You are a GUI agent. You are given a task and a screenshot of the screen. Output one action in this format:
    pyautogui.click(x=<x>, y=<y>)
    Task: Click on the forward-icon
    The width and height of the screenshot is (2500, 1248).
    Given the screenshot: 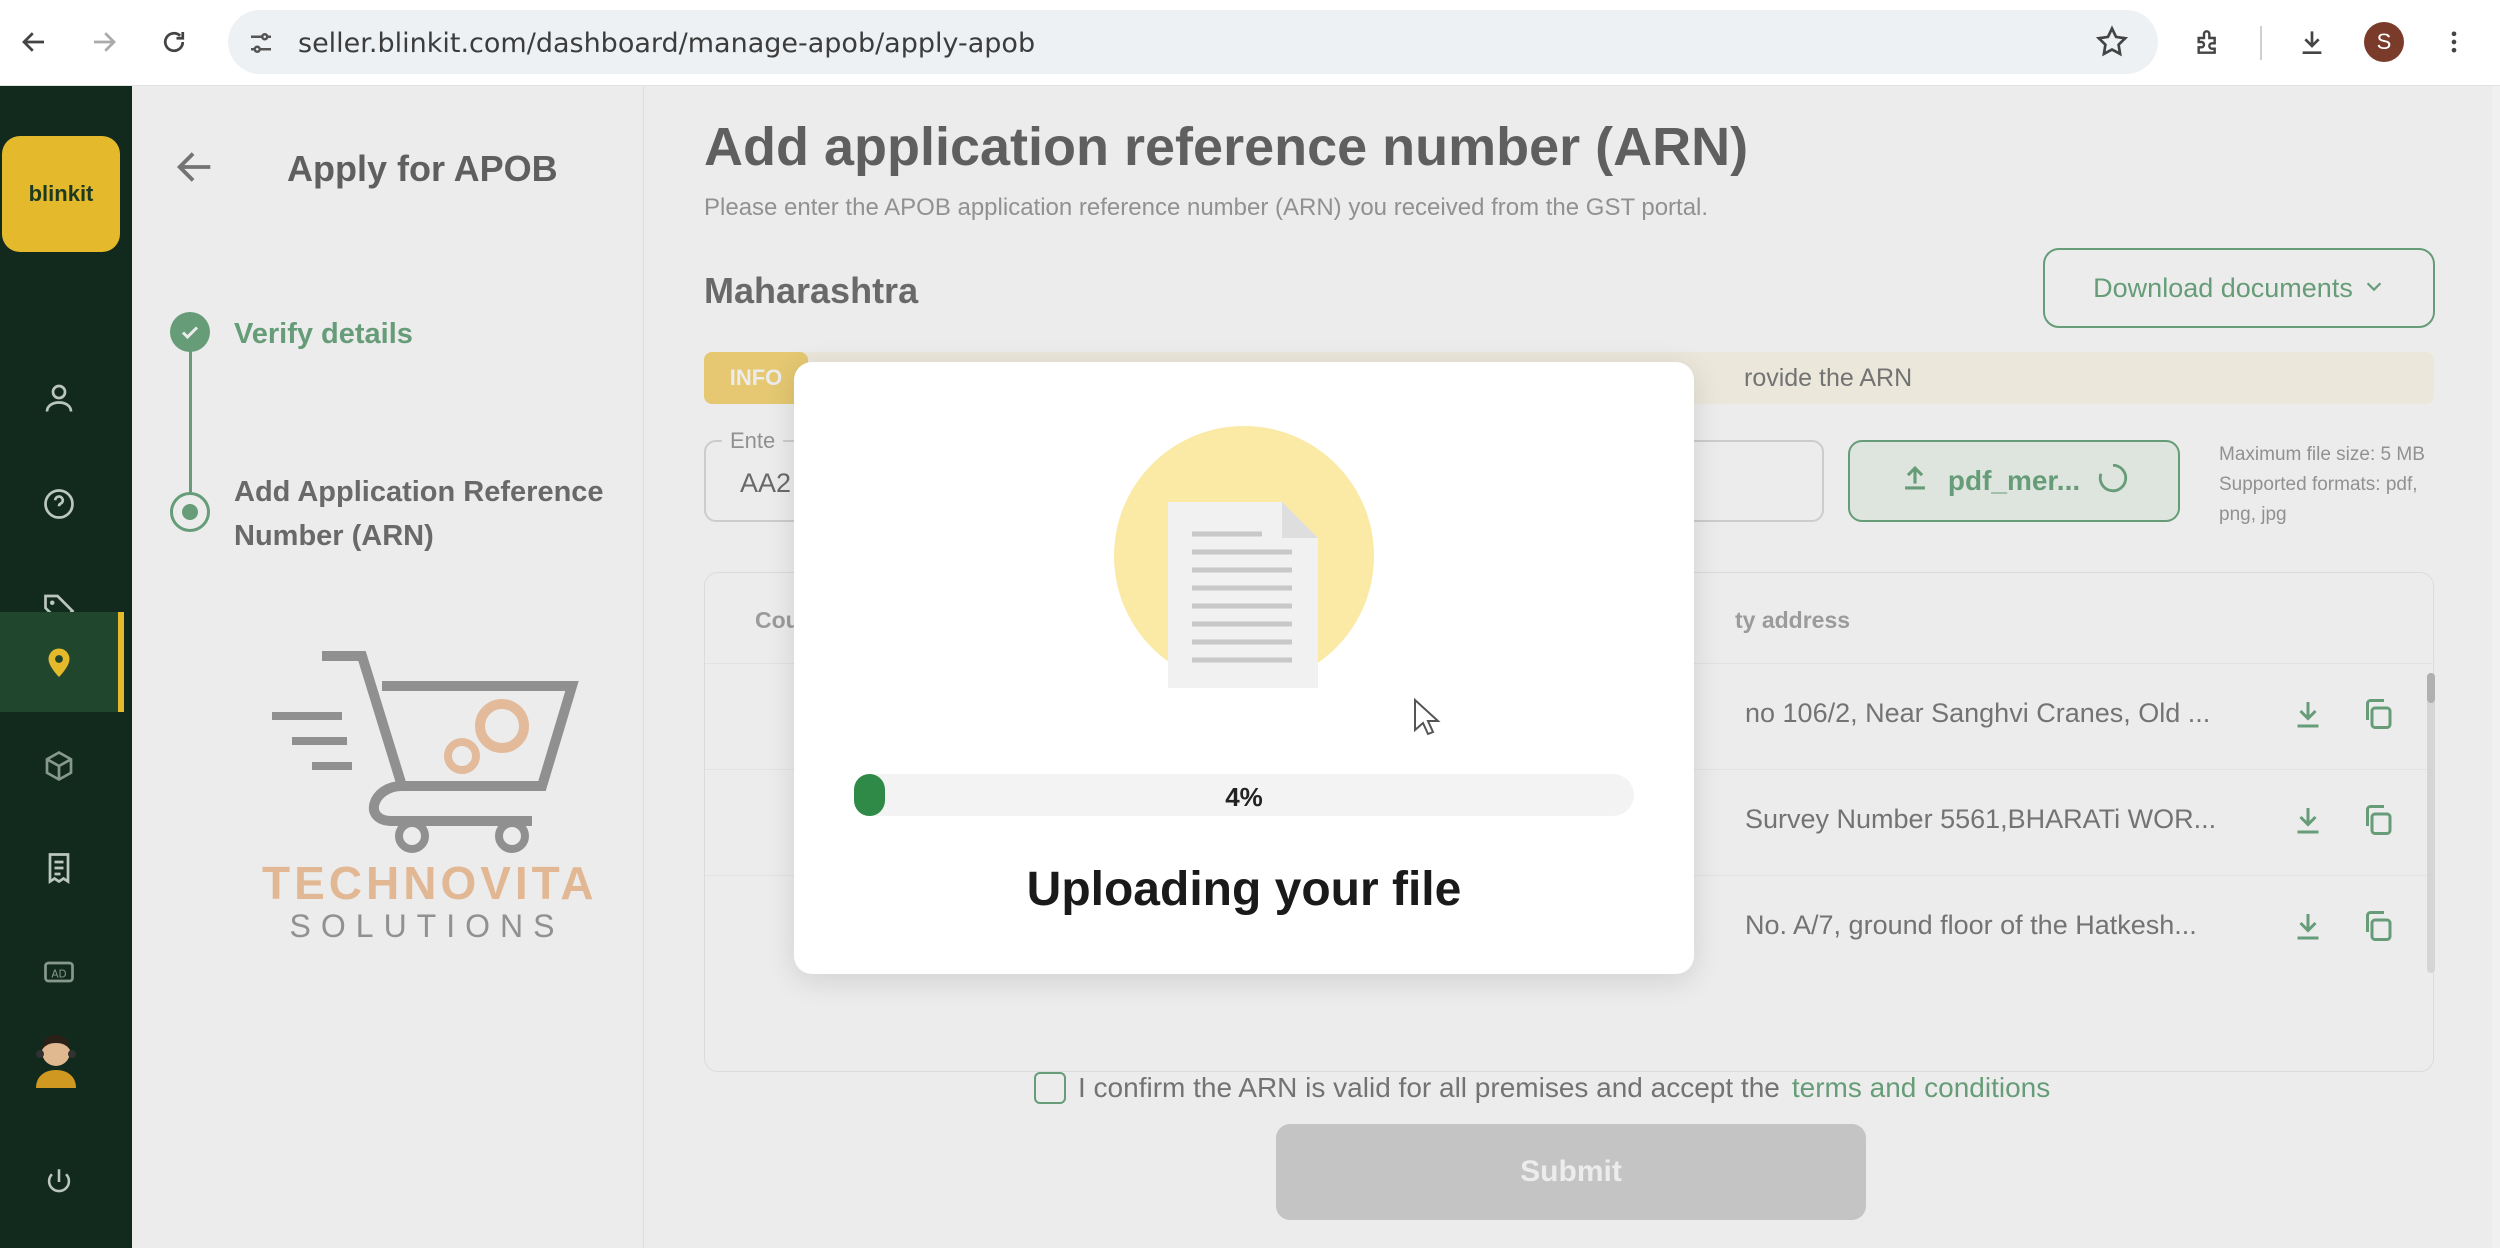 What is the action you would take?
    pyautogui.click(x=104, y=42)
    